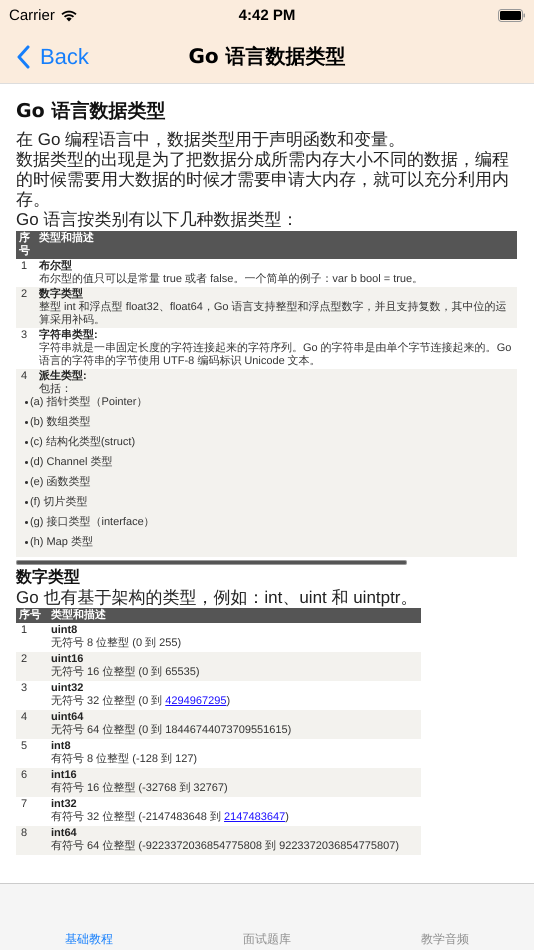  Describe the element at coordinates (69, 335) in the screenshot. I see `type-name: 字符串类型:` at that location.